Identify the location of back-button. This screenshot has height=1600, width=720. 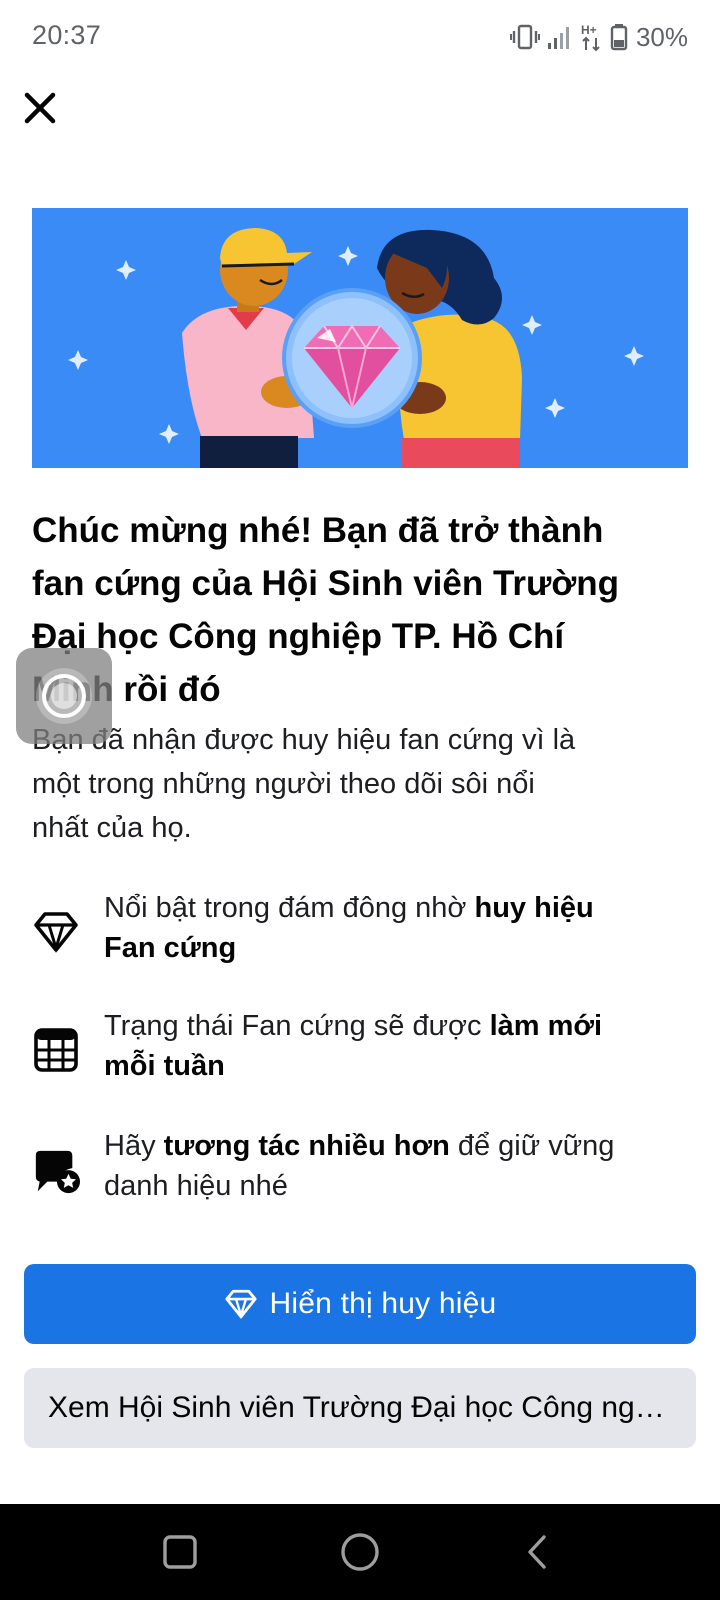
(538, 1552).